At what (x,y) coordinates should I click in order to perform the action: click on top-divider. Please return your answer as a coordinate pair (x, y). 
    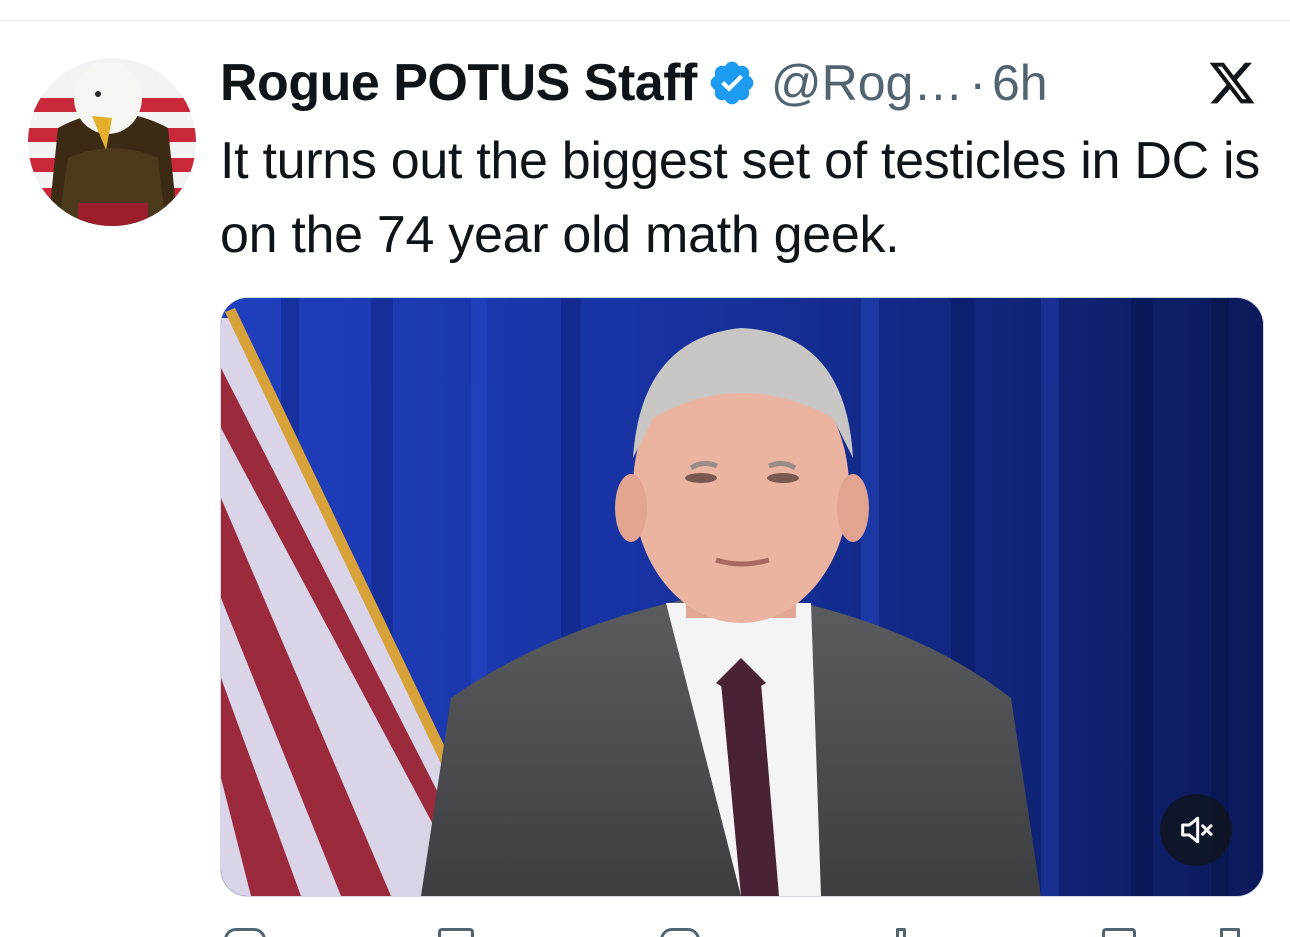
    Looking at the image, I should click on (645, 20).